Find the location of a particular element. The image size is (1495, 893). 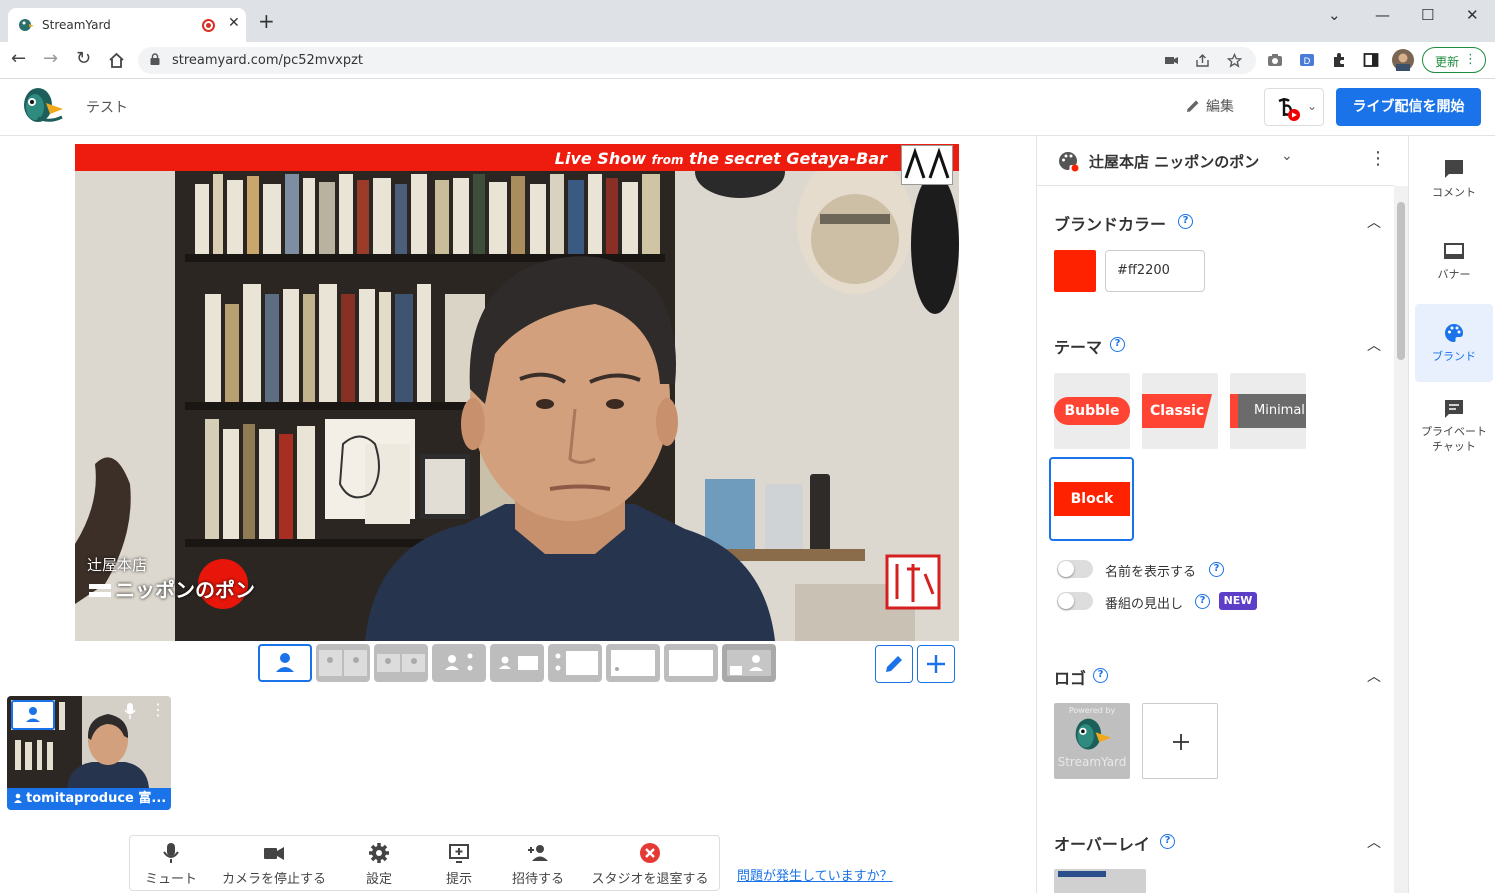

brand-color-collapse-icon: ︿ is located at coordinates (1374, 222).